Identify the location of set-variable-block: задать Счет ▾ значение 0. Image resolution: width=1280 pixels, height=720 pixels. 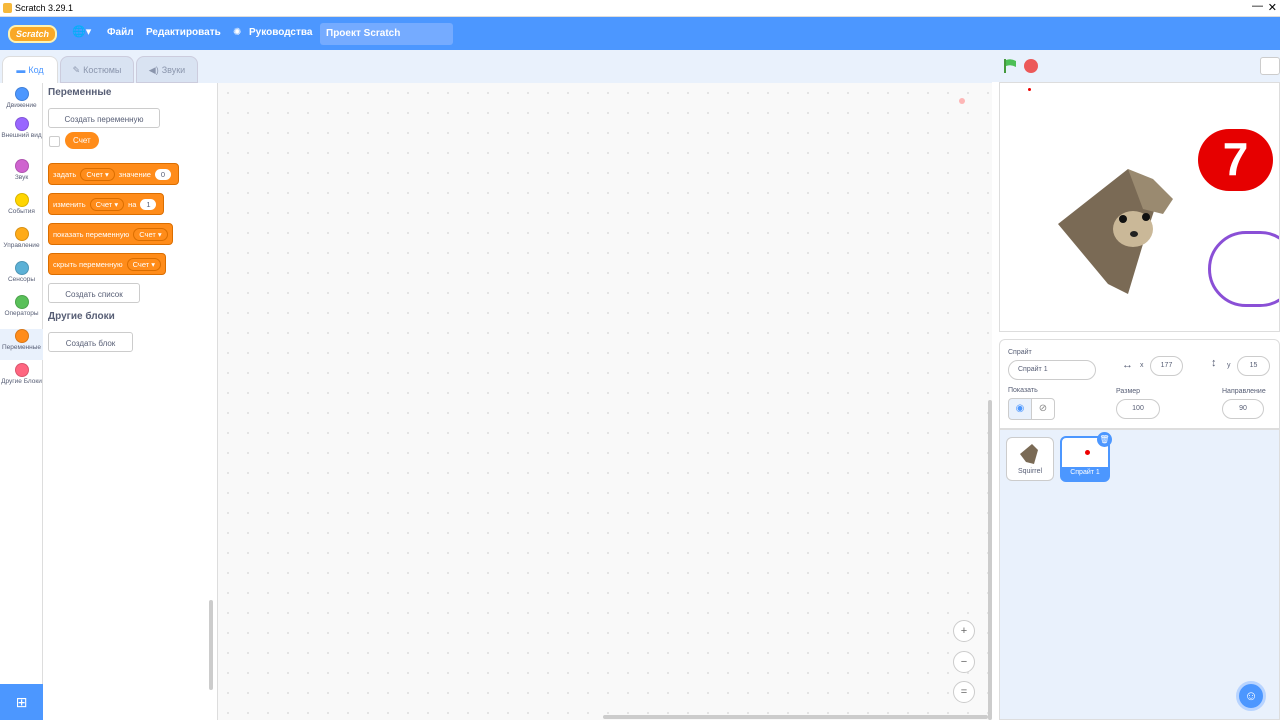
(113, 174).